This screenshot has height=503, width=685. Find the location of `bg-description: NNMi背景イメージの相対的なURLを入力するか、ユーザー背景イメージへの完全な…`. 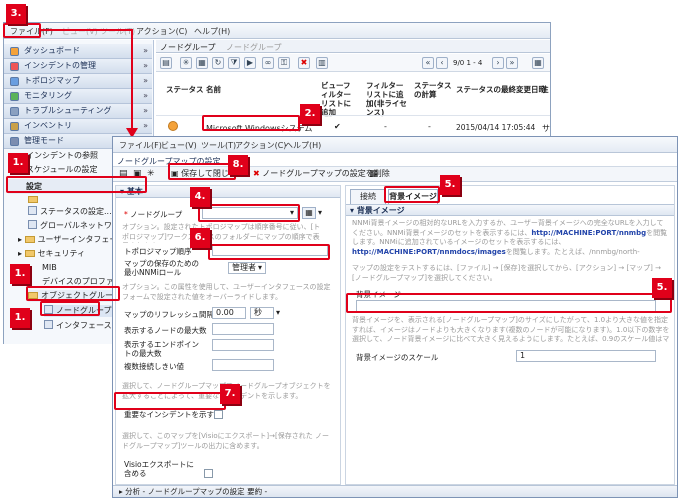

bg-description: NNMi背景イメージの相対的なURLを入力するか、ユーザー背景イメージへの完全な… is located at coordinates (510, 237).